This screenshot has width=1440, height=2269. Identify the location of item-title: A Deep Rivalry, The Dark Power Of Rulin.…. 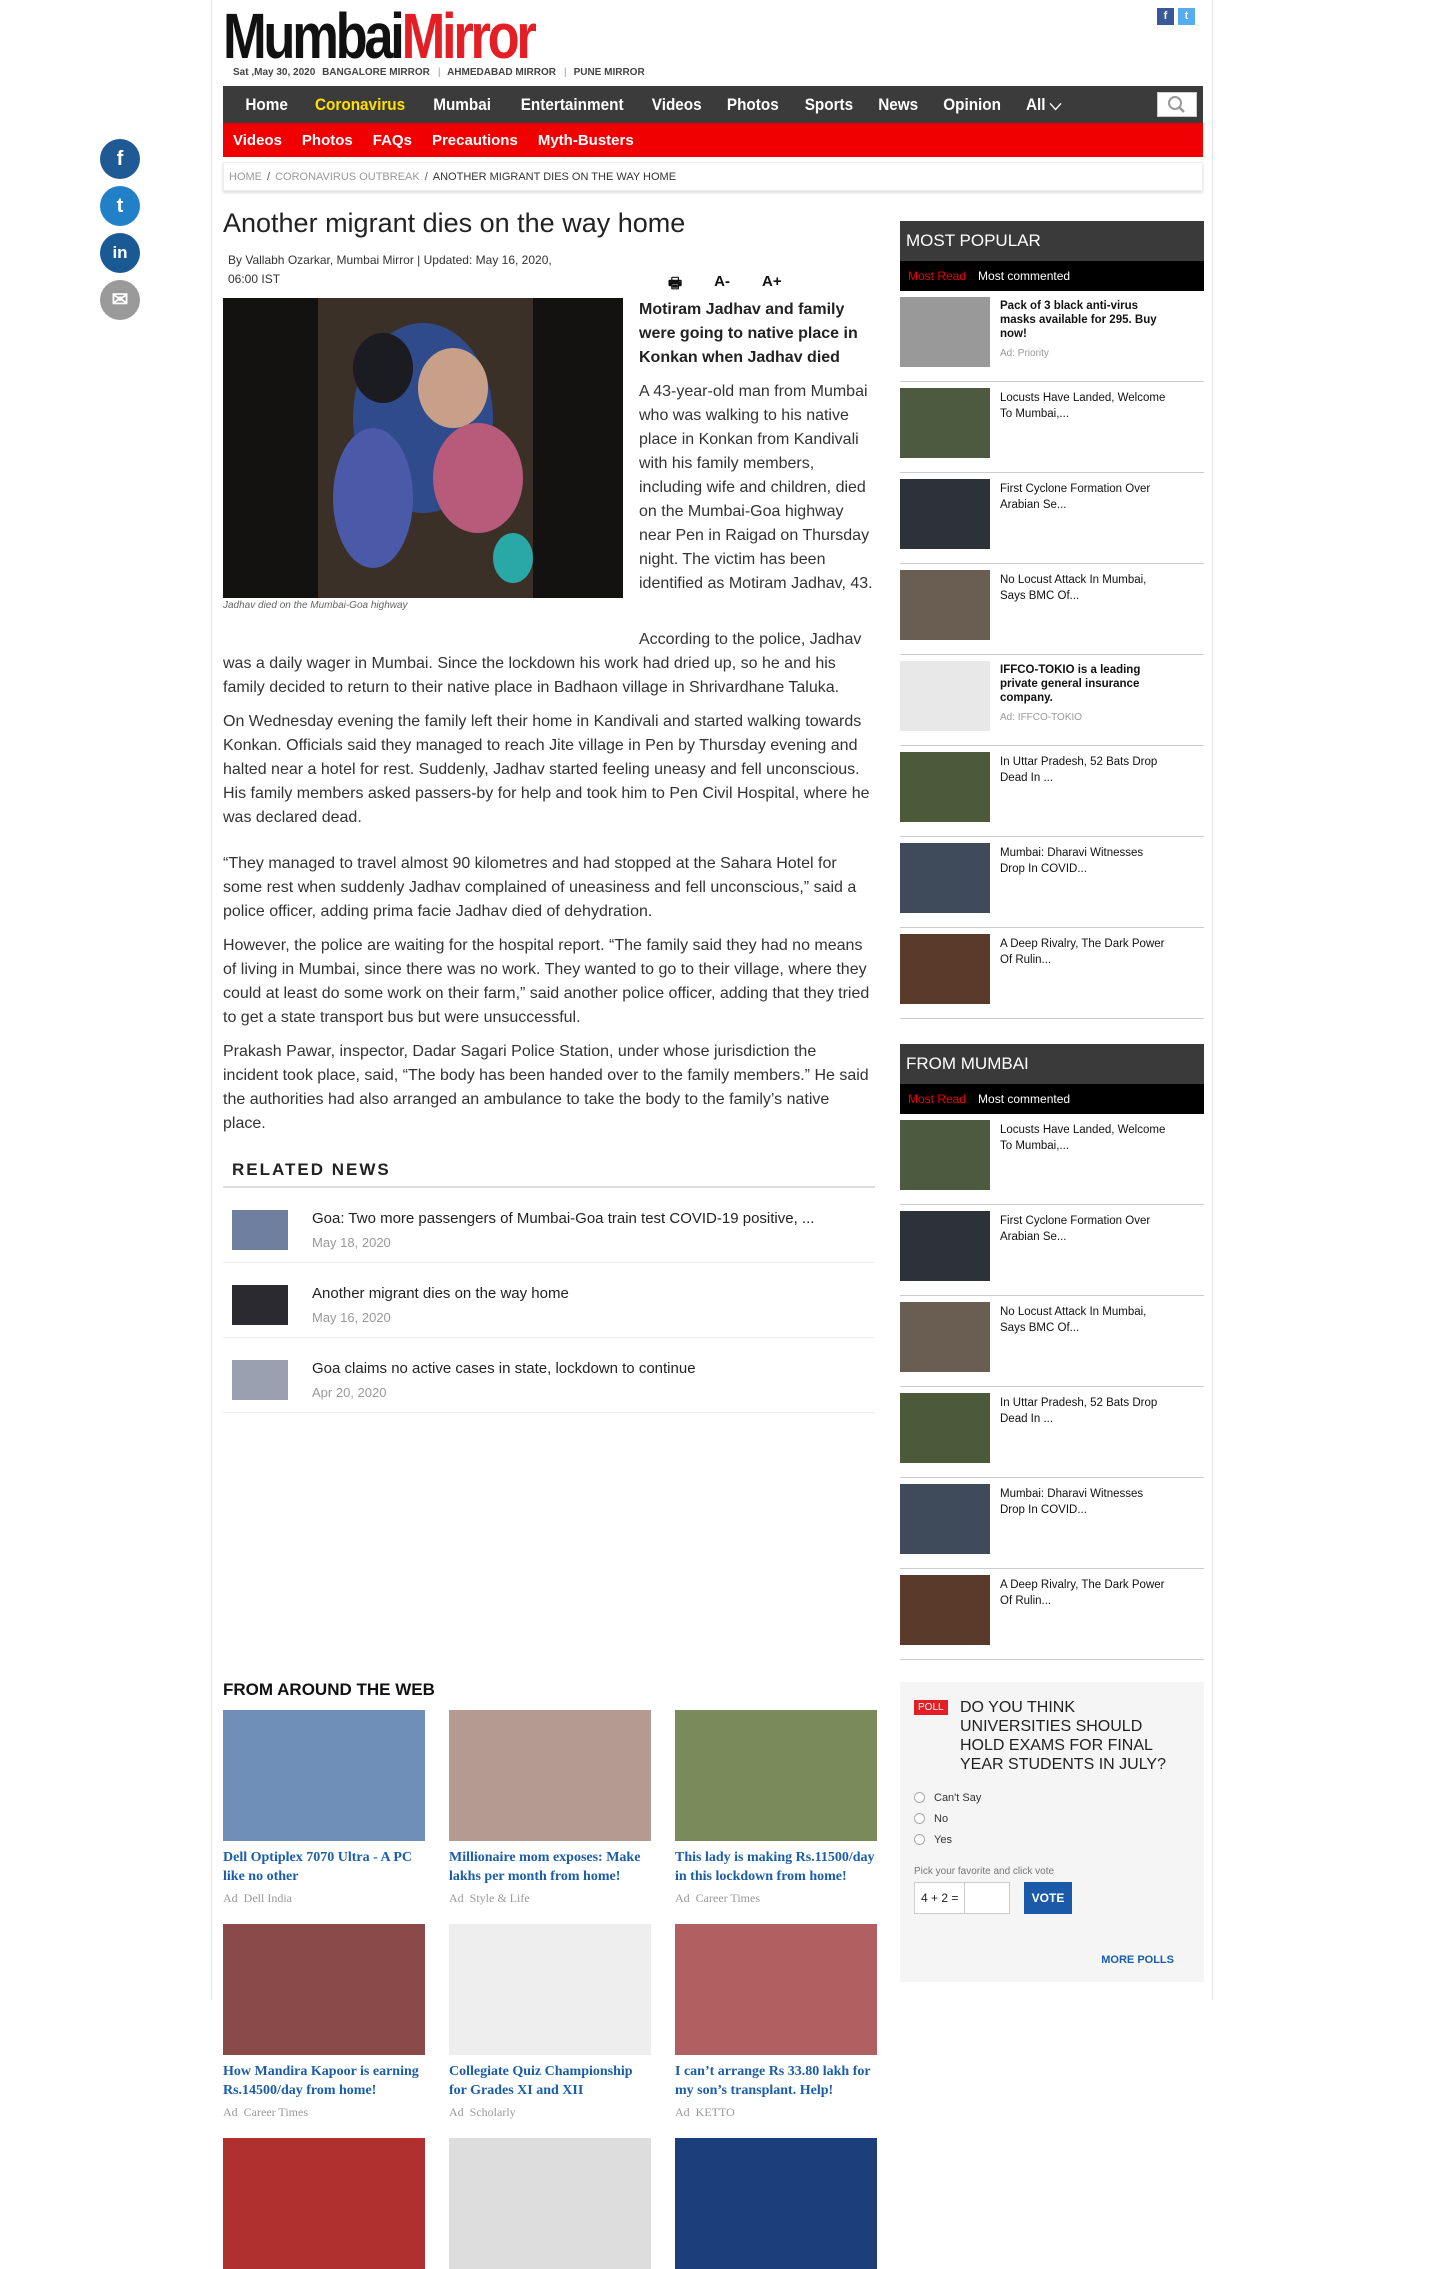
(1085, 1593).